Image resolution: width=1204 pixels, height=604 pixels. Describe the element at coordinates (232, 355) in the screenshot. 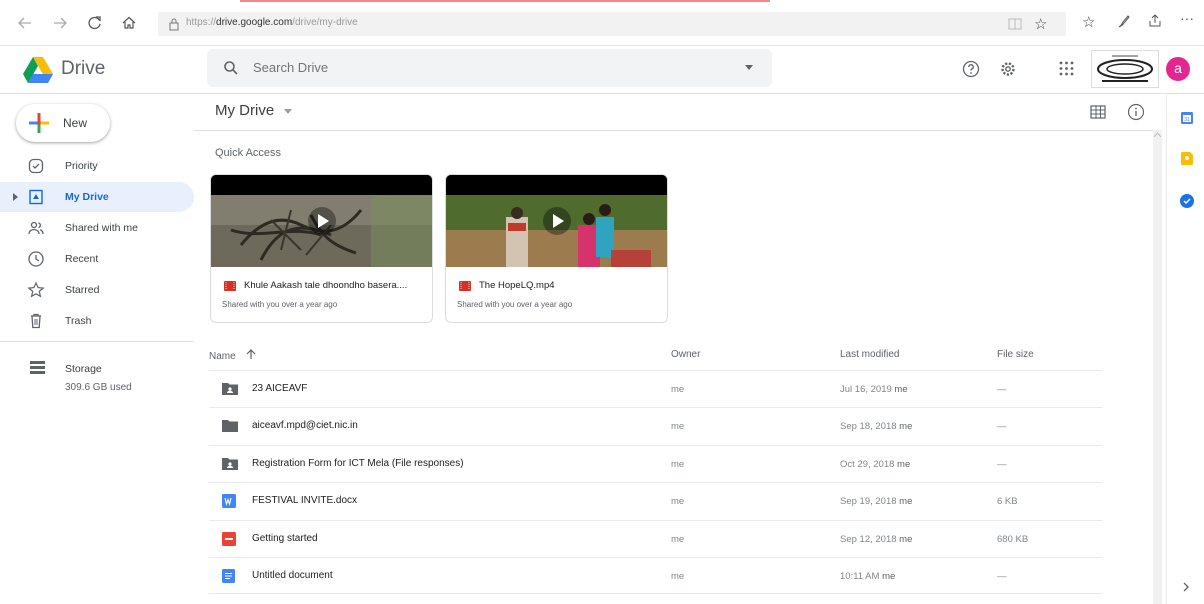

I see `column-header-name: Name` at that location.